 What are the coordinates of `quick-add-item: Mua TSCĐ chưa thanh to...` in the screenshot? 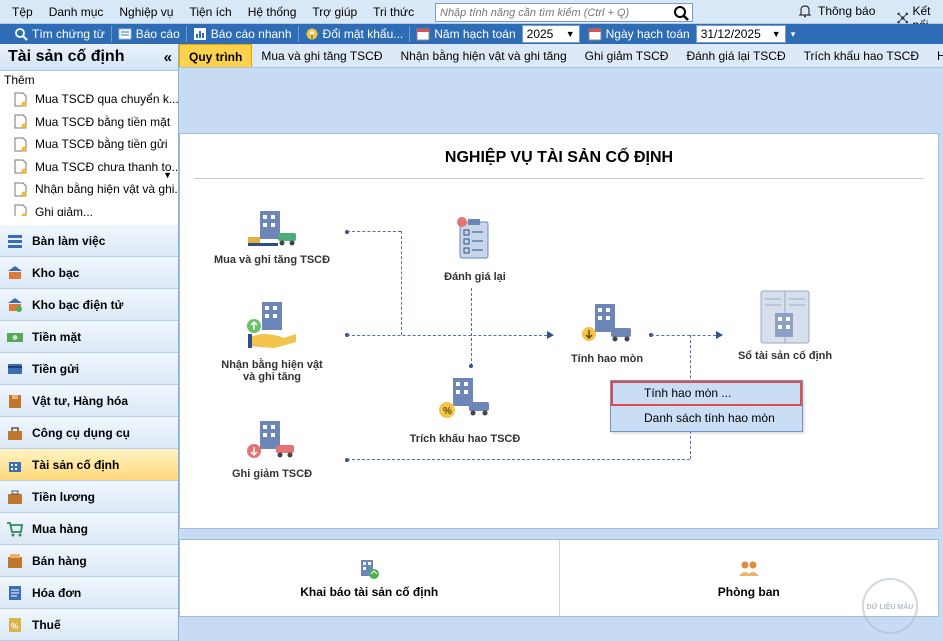 It's located at (89, 167).